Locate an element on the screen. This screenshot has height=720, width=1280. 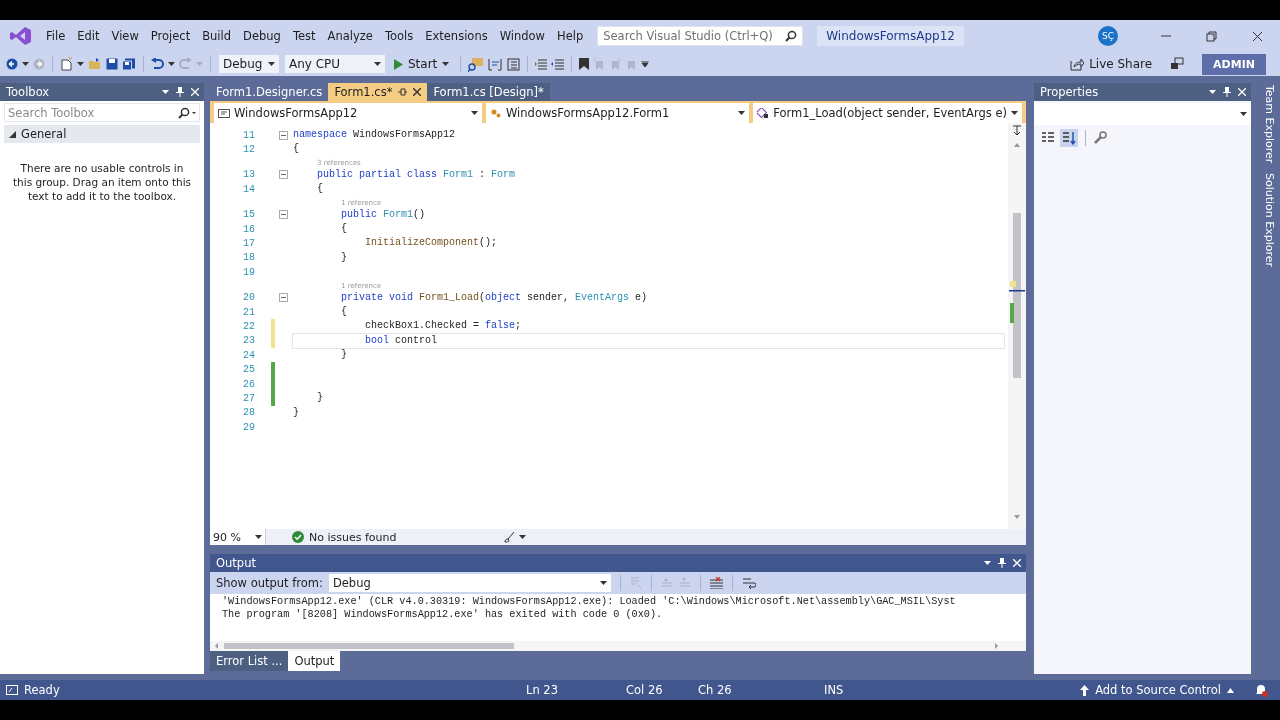
search-field: Search Visual Studio (Ctrl+Q) is located at coordinates (700, 36).